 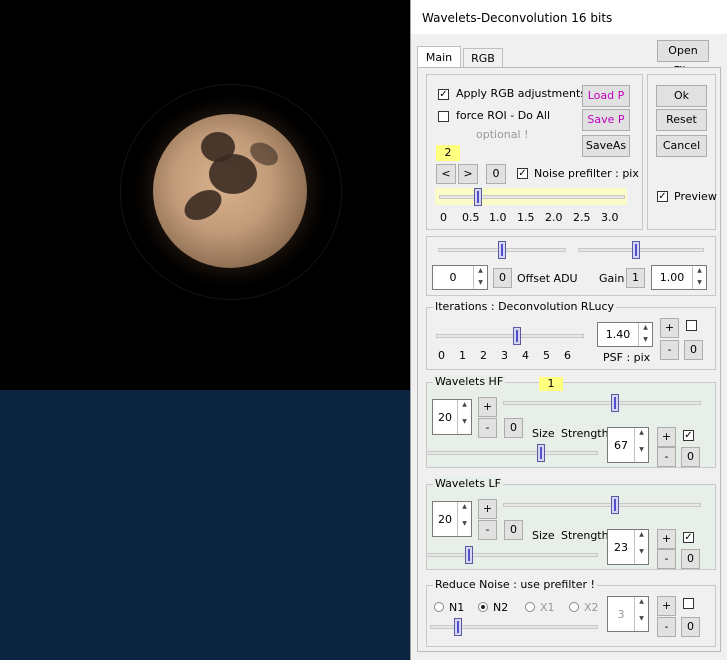 What do you see at coordinates (530, 607) in the screenshot?
I see `noise-radio-x1` at bounding box center [530, 607].